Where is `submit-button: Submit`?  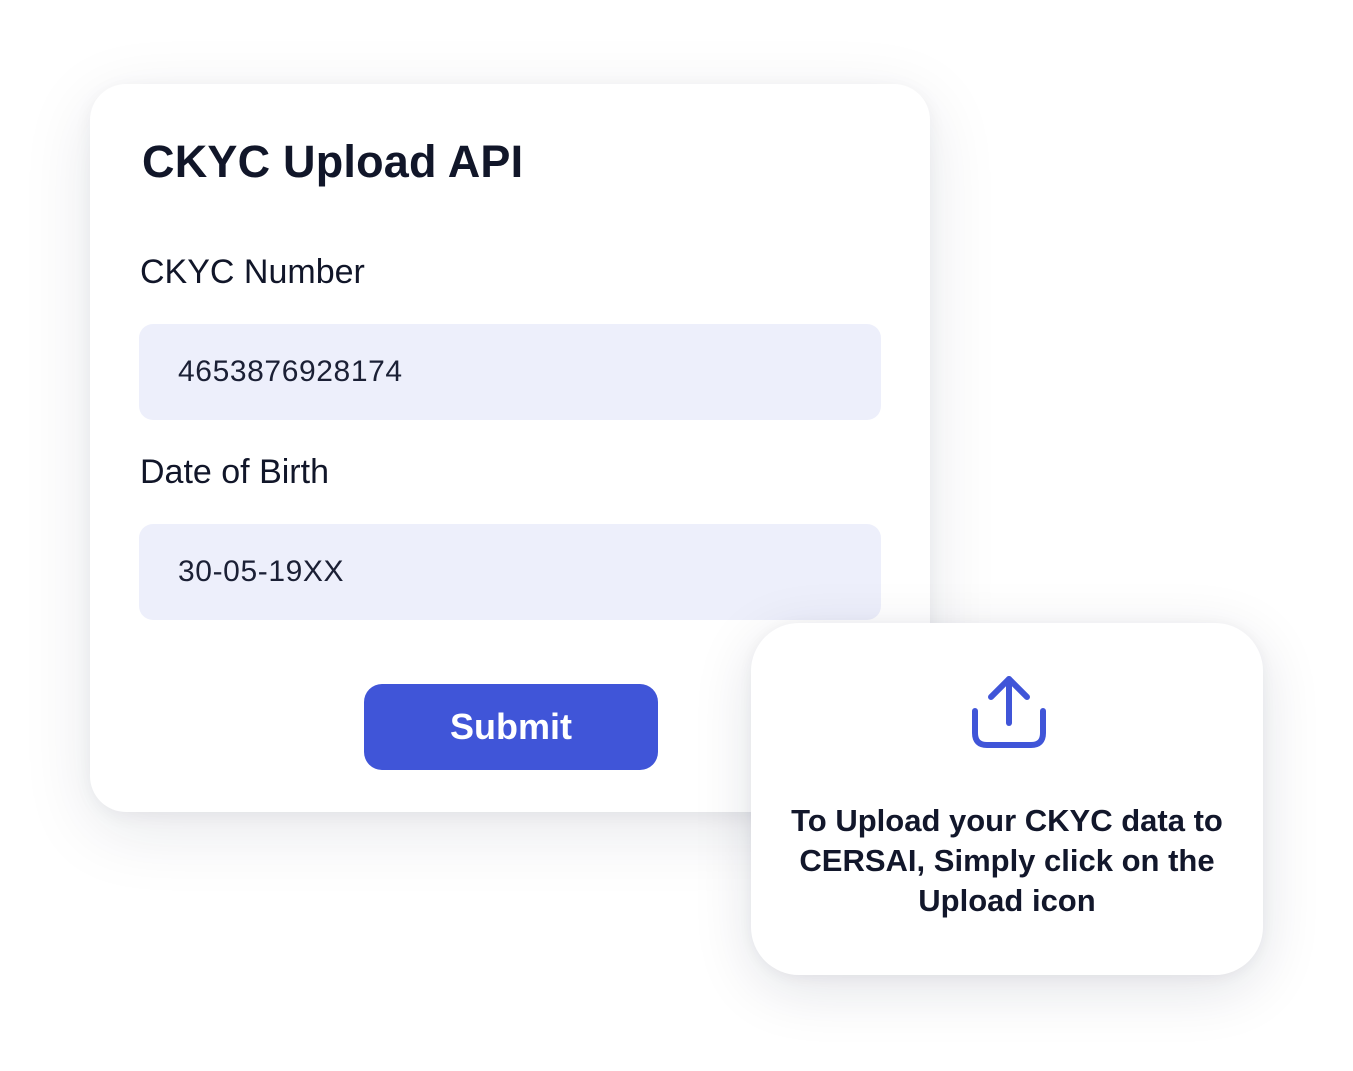 submit-button: Submit is located at coordinates (511, 727).